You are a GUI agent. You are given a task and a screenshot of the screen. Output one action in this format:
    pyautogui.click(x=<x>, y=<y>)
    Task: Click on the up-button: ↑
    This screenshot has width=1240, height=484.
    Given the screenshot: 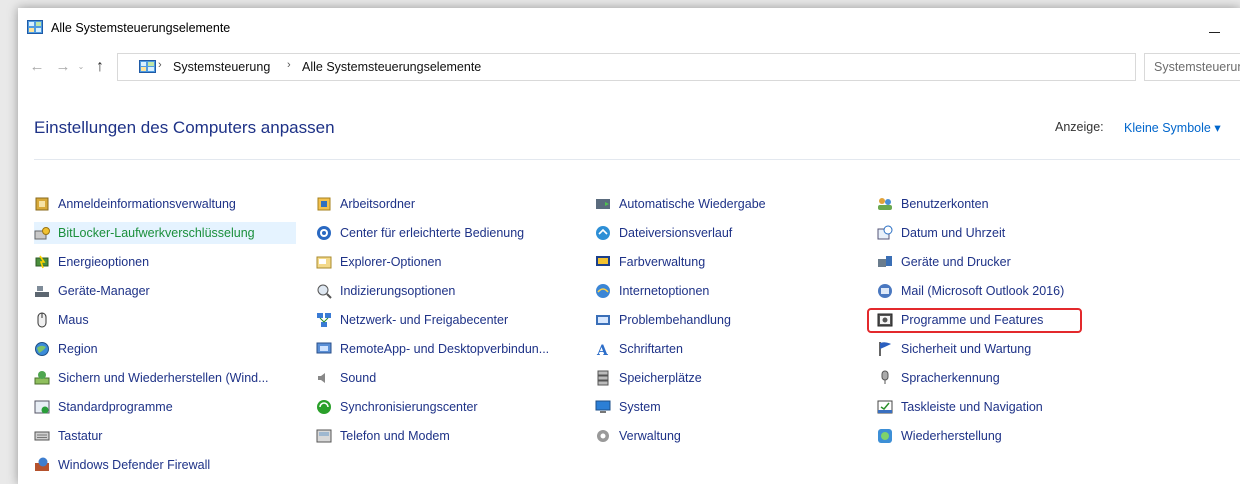 What is the action you would take?
    pyautogui.click(x=100, y=67)
    